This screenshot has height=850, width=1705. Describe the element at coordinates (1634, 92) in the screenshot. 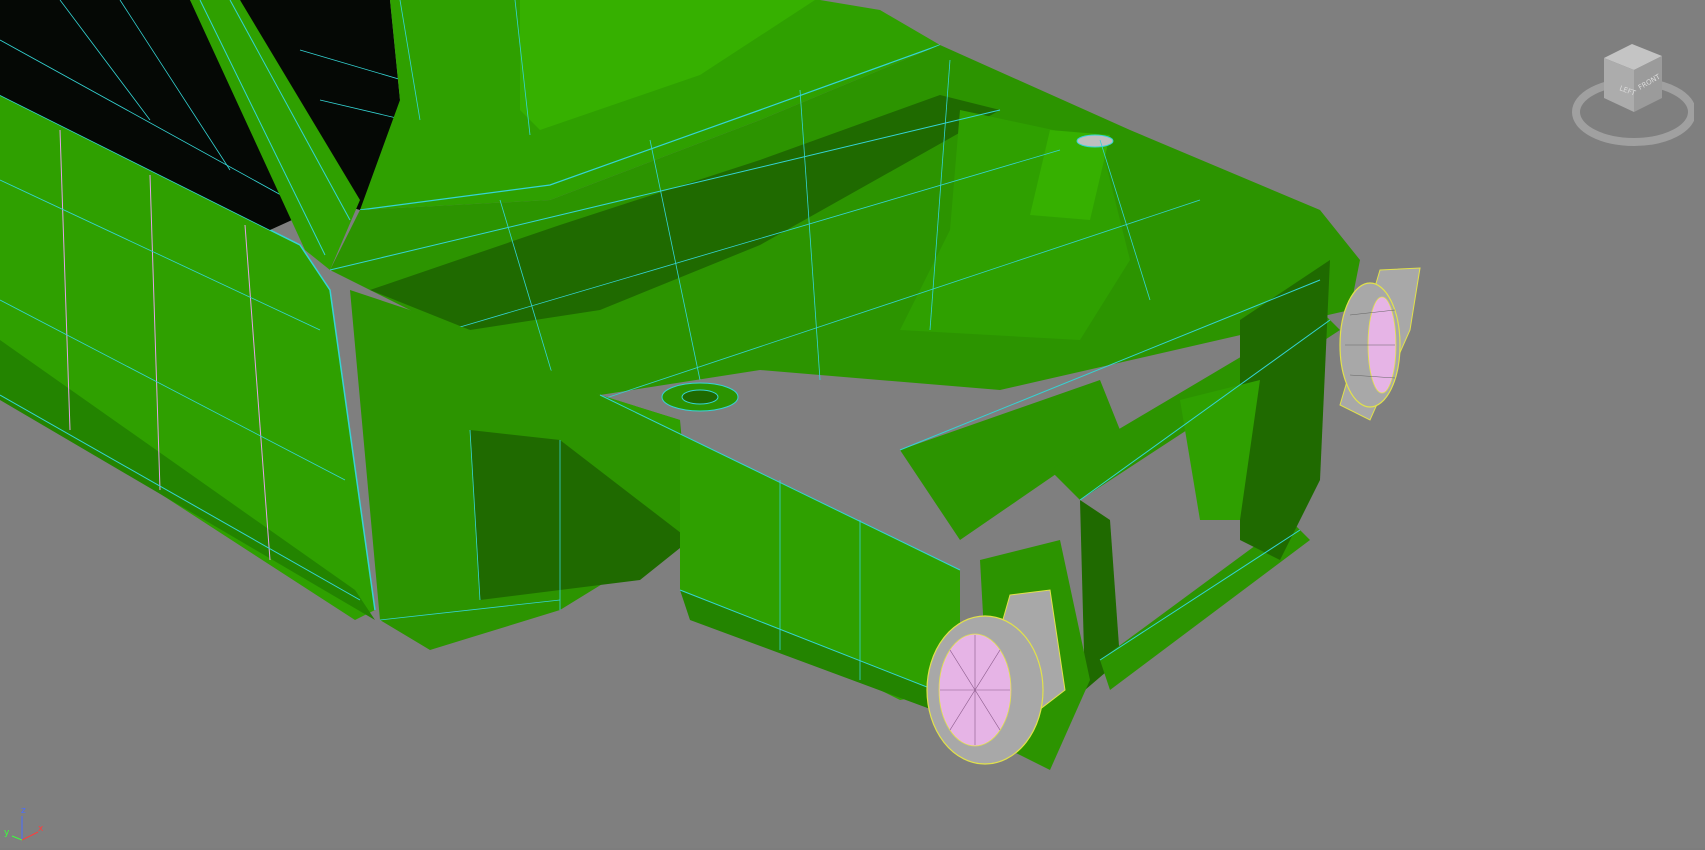

I see `viewcube: LEFT FRONT` at that location.